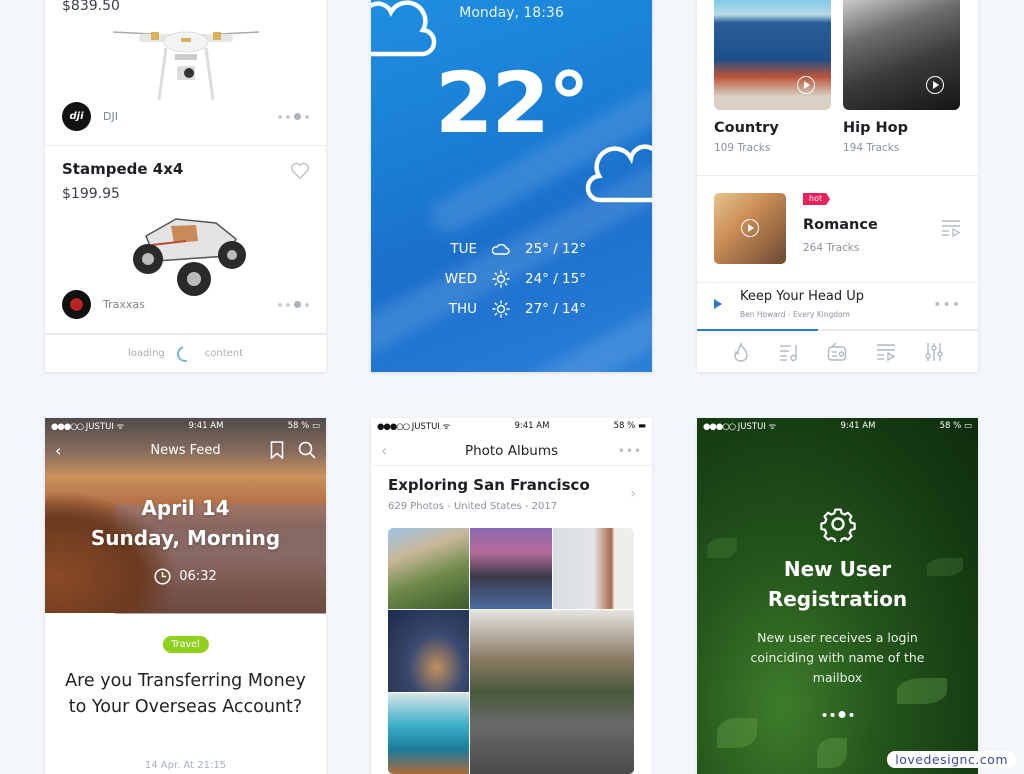 This screenshot has width=1024, height=774. I want to click on title-line: New User, so click(837, 569).